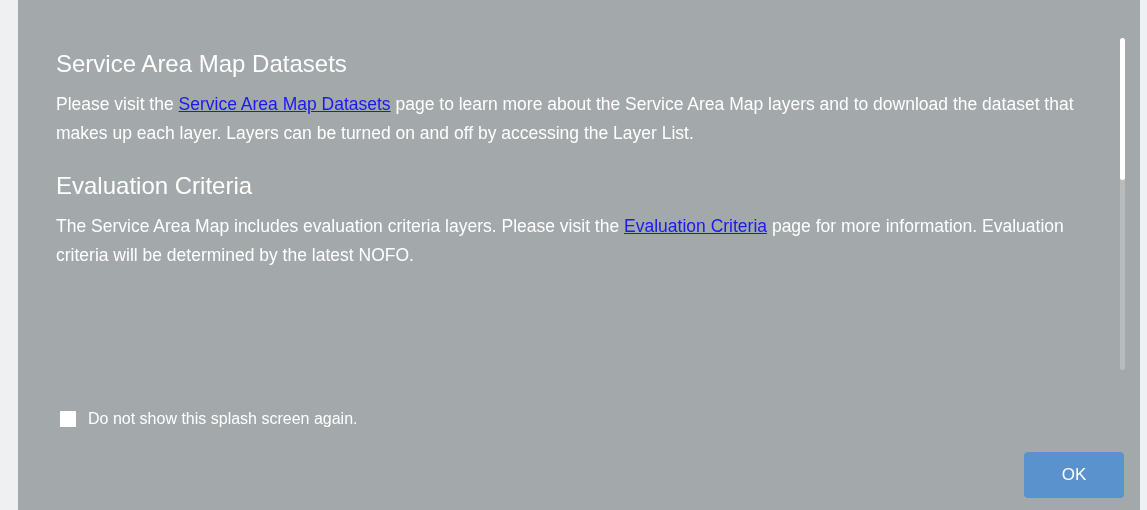 The height and width of the screenshot is (510, 1147). What do you see at coordinates (1122, 204) in the screenshot?
I see `scrollbar` at bounding box center [1122, 204].